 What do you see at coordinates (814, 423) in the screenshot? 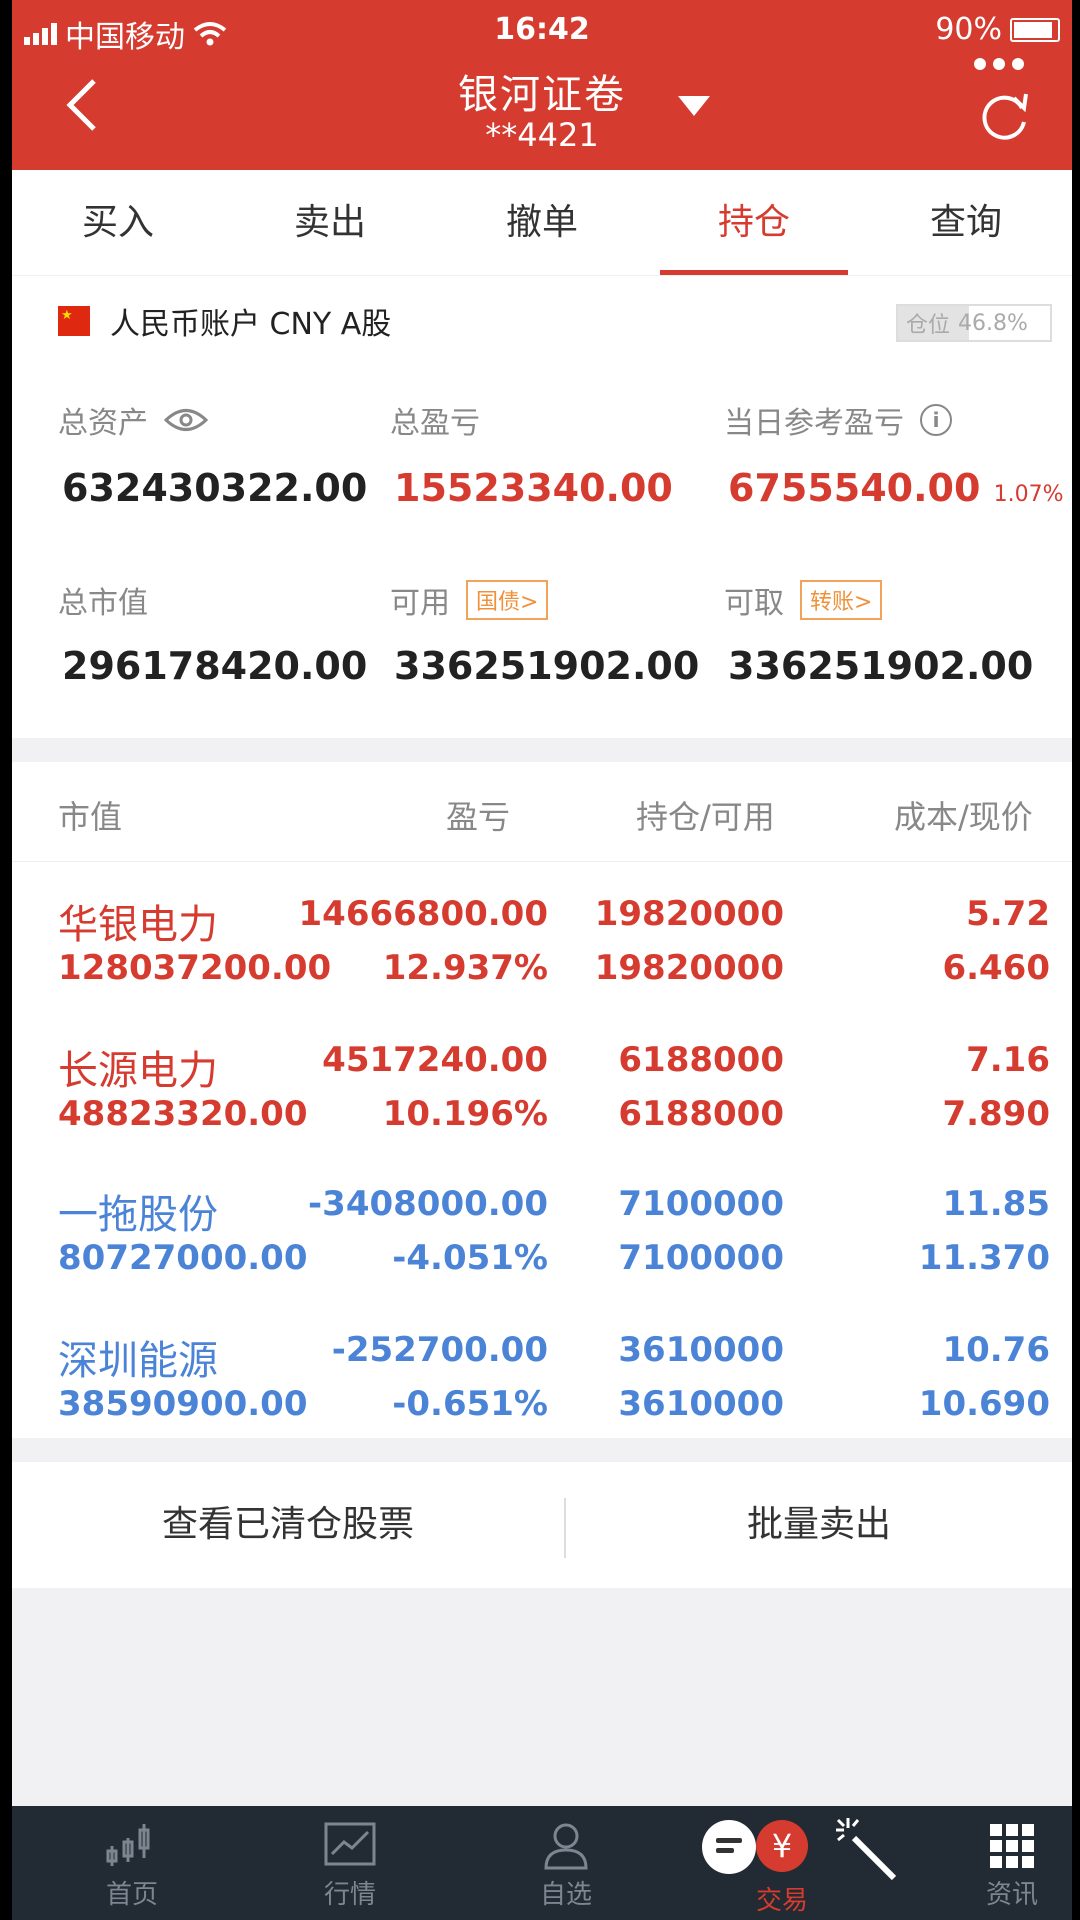
I see `daily-pl-label: 当日参考盈亏` at bounding box center [814, 423].